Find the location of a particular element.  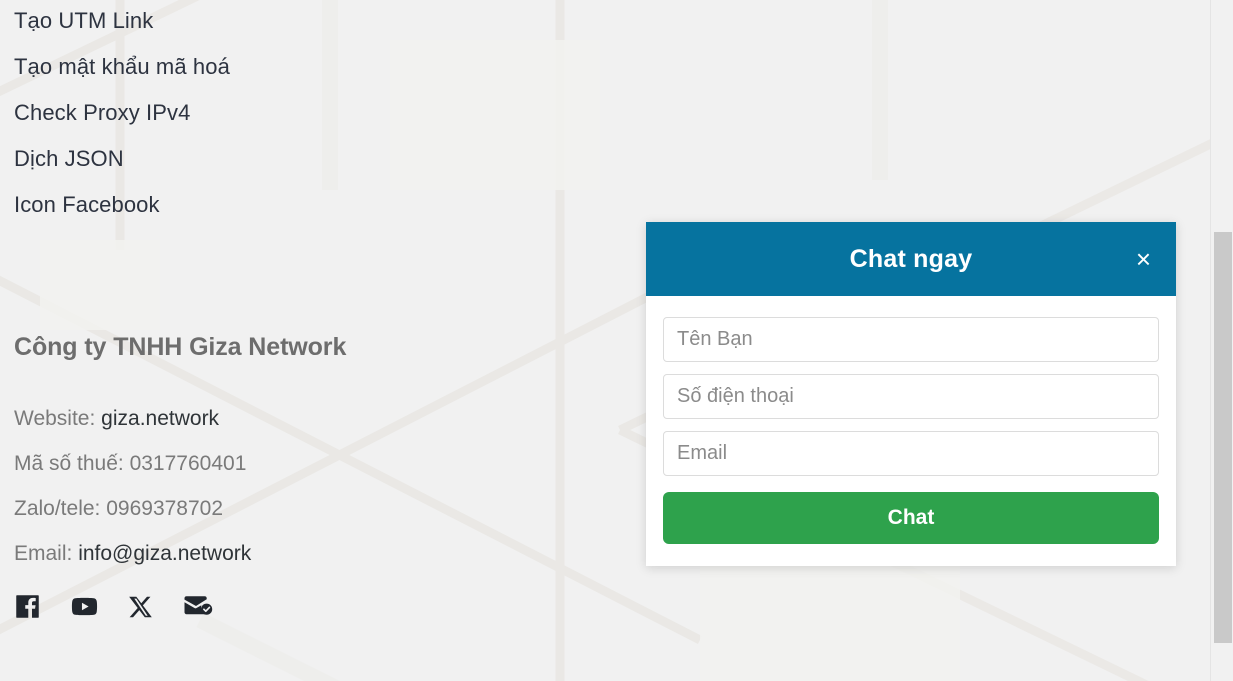

chat-widget-header: Chat ngay × is located at coordinates (911, 259).